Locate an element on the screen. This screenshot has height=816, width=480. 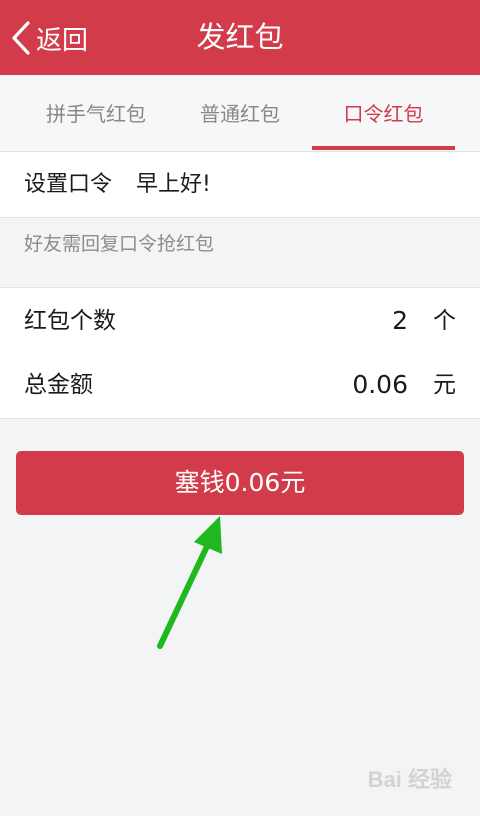
watermark-logo: Bai 经验 is located at coordinates (409, 779).